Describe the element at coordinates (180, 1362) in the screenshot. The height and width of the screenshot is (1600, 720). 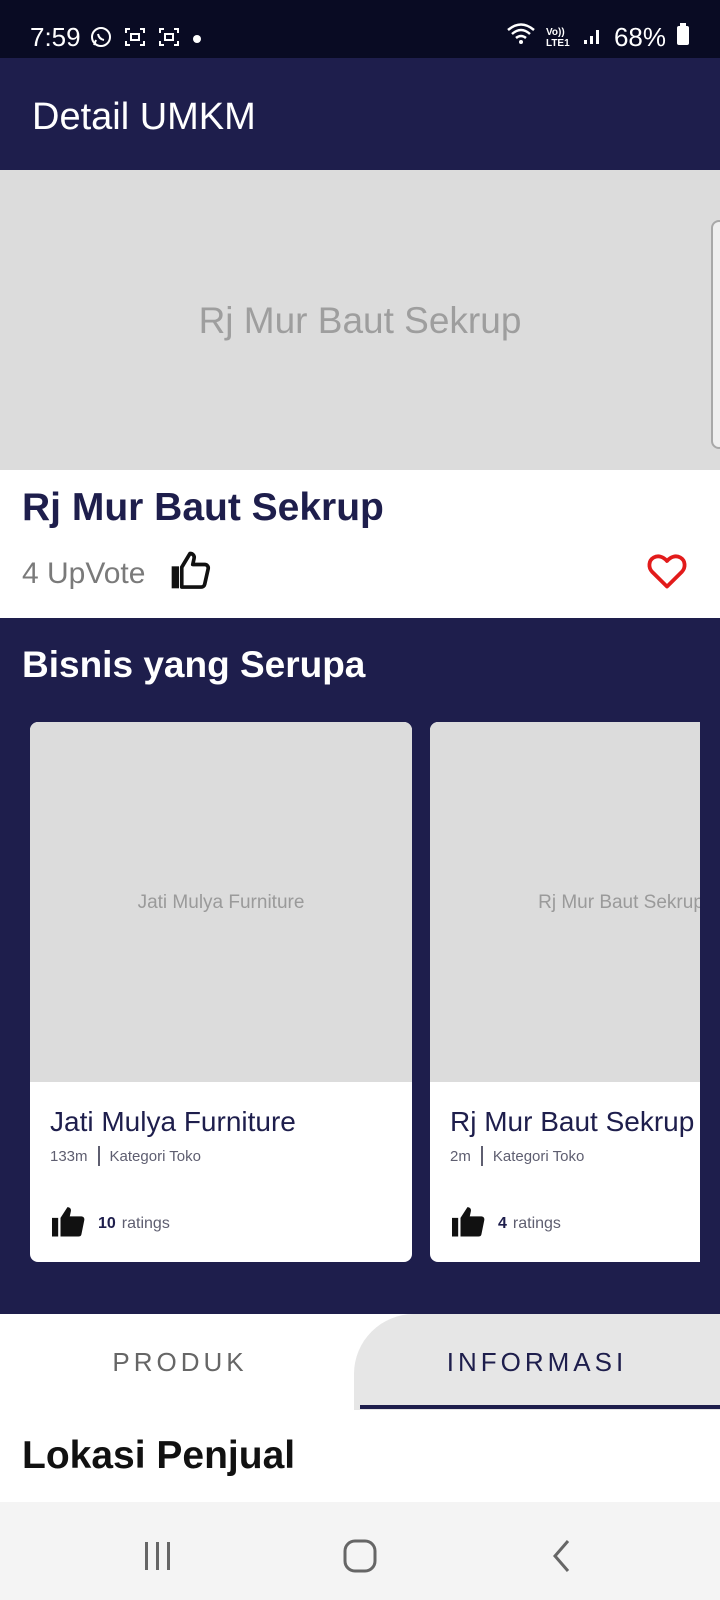
I see `tab-produk: PRODUK` at that location.